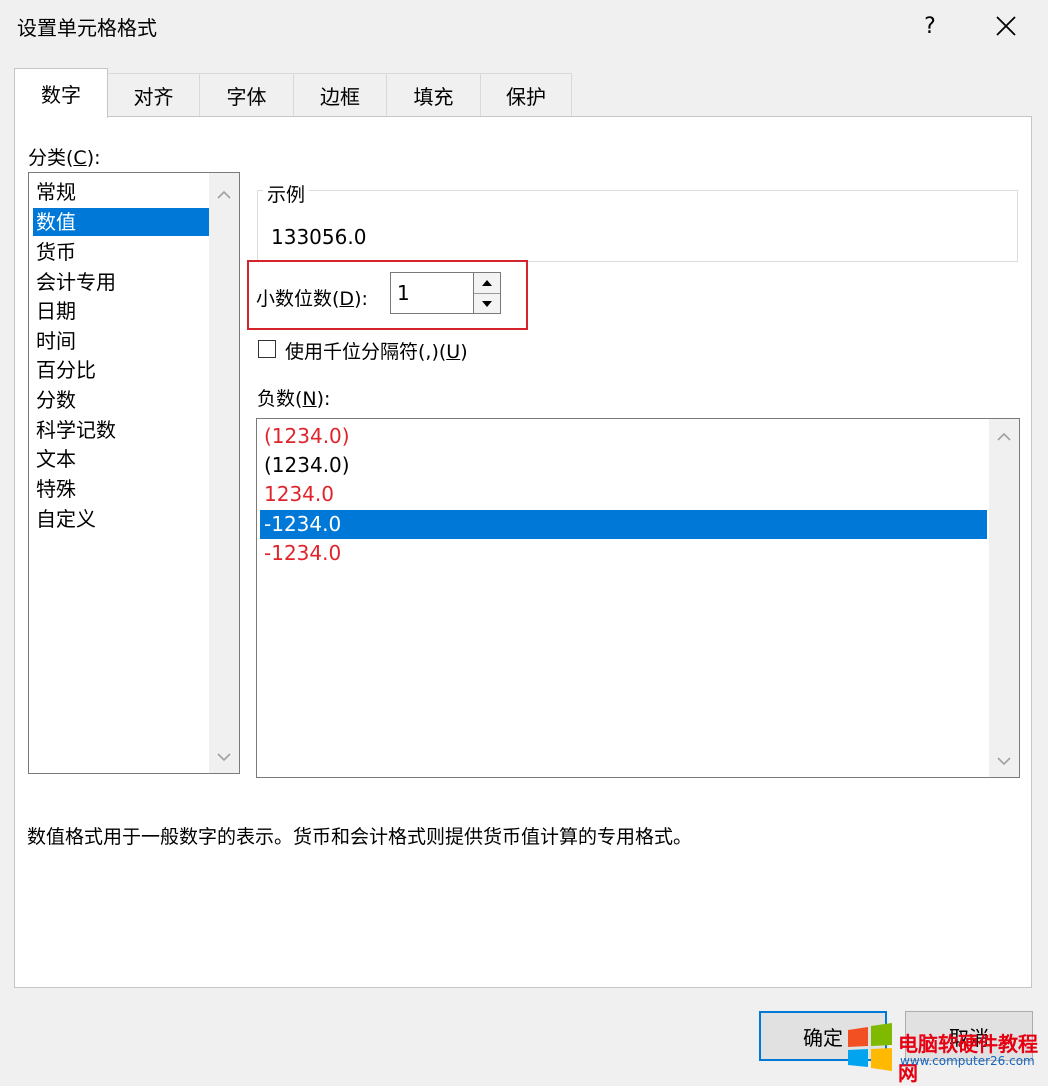  Describe the element at coordinates (121, 252) in the screenshot. I see `category-item-currency: 货币` at that location.